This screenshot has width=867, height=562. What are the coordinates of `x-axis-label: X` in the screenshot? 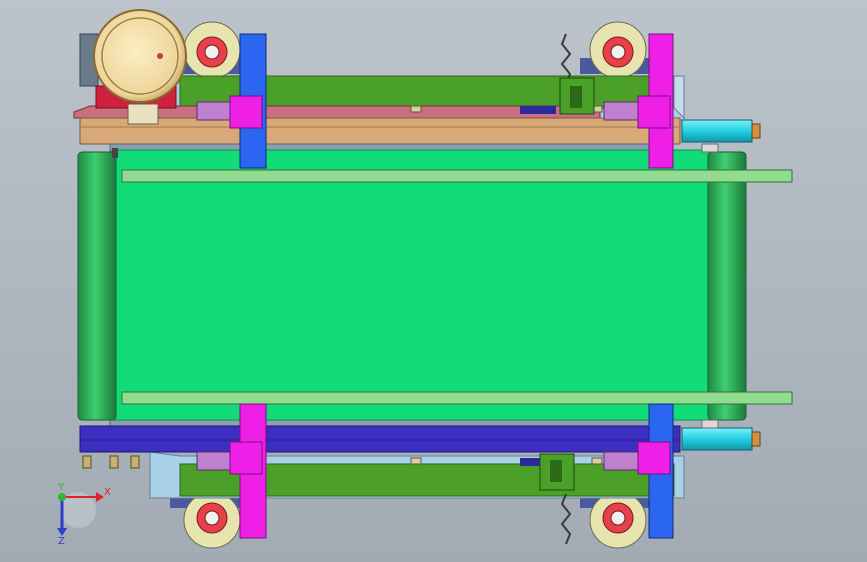 It's located at (107, 492).